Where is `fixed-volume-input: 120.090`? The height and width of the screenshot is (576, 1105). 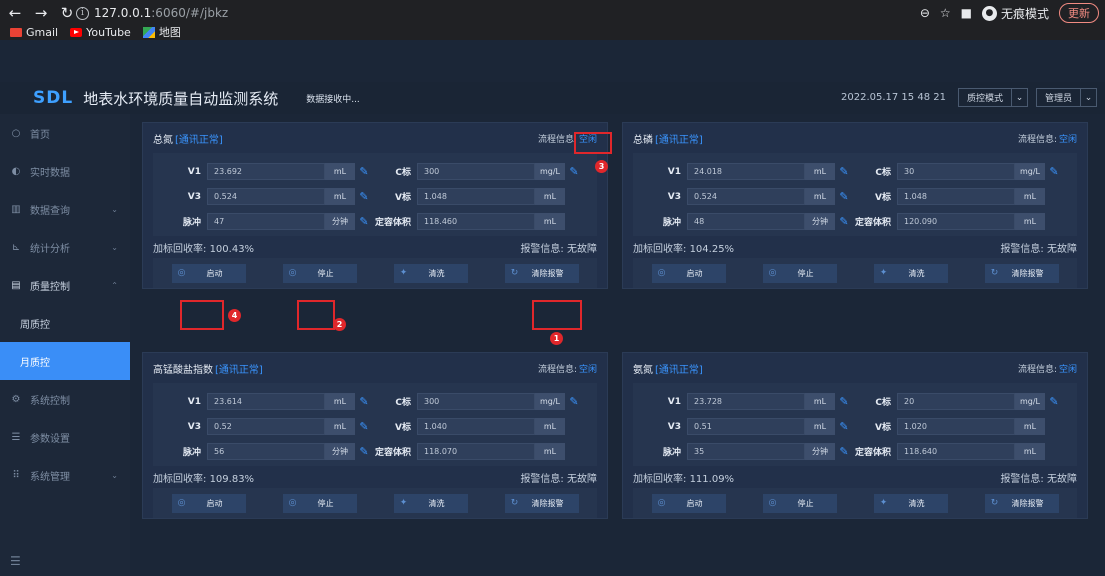
fixed-volume-input: 120.090 is located at coordinates (956, 221).